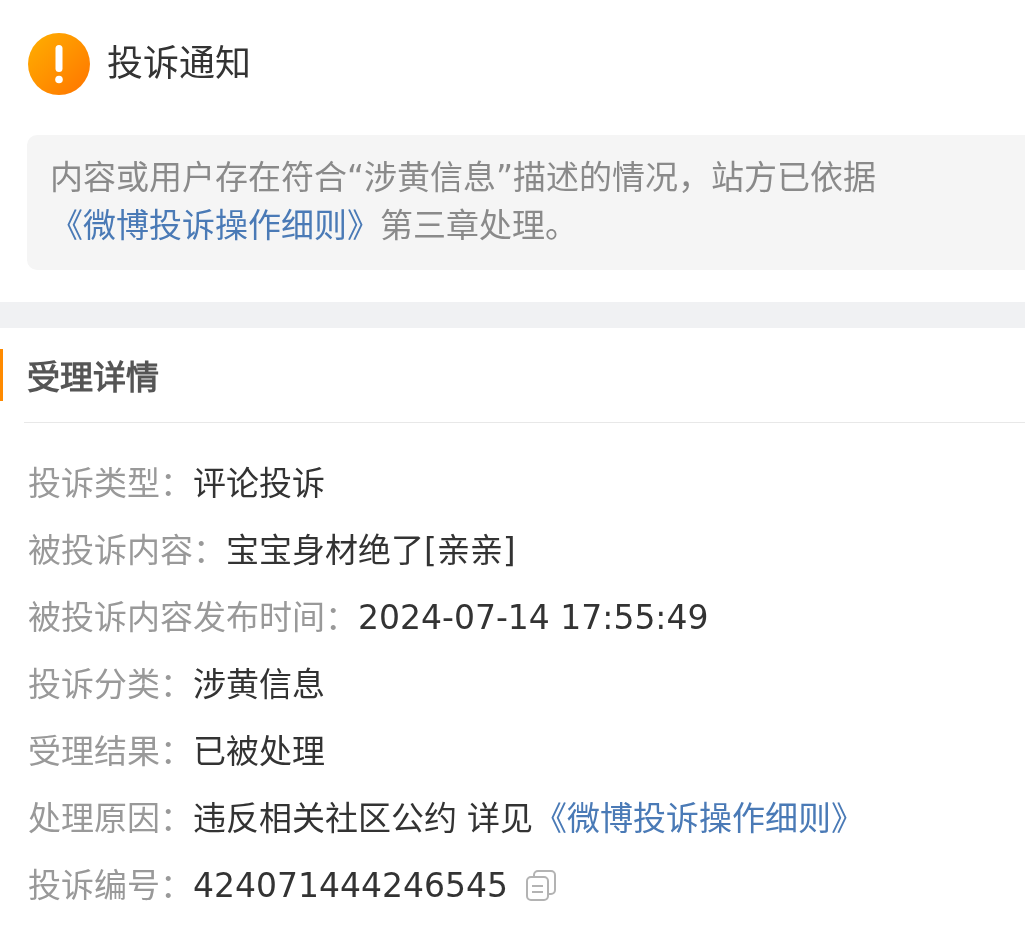 Image resolution: width=1025 pixels, height=934 pixels. Describe the element at coordinates (464, 202) in the screenshot. I see `notice-text: 内容或用户存在符合“涉黄信息”描述的情况，站方已依据 《微博投诉操作细则》第三章处理。` at that location.